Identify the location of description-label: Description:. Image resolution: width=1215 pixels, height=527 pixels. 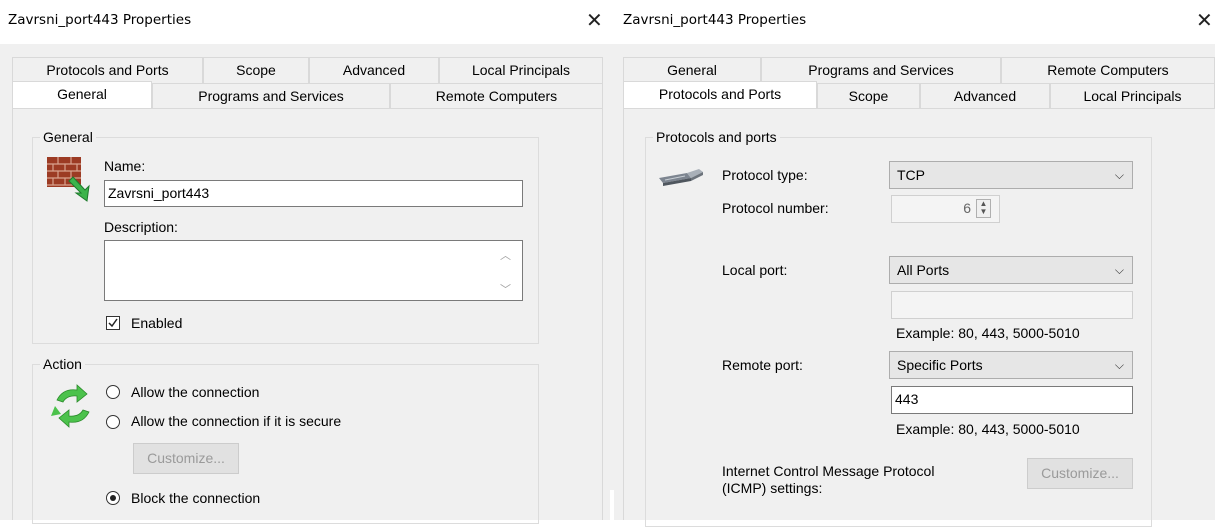
(141, 227).